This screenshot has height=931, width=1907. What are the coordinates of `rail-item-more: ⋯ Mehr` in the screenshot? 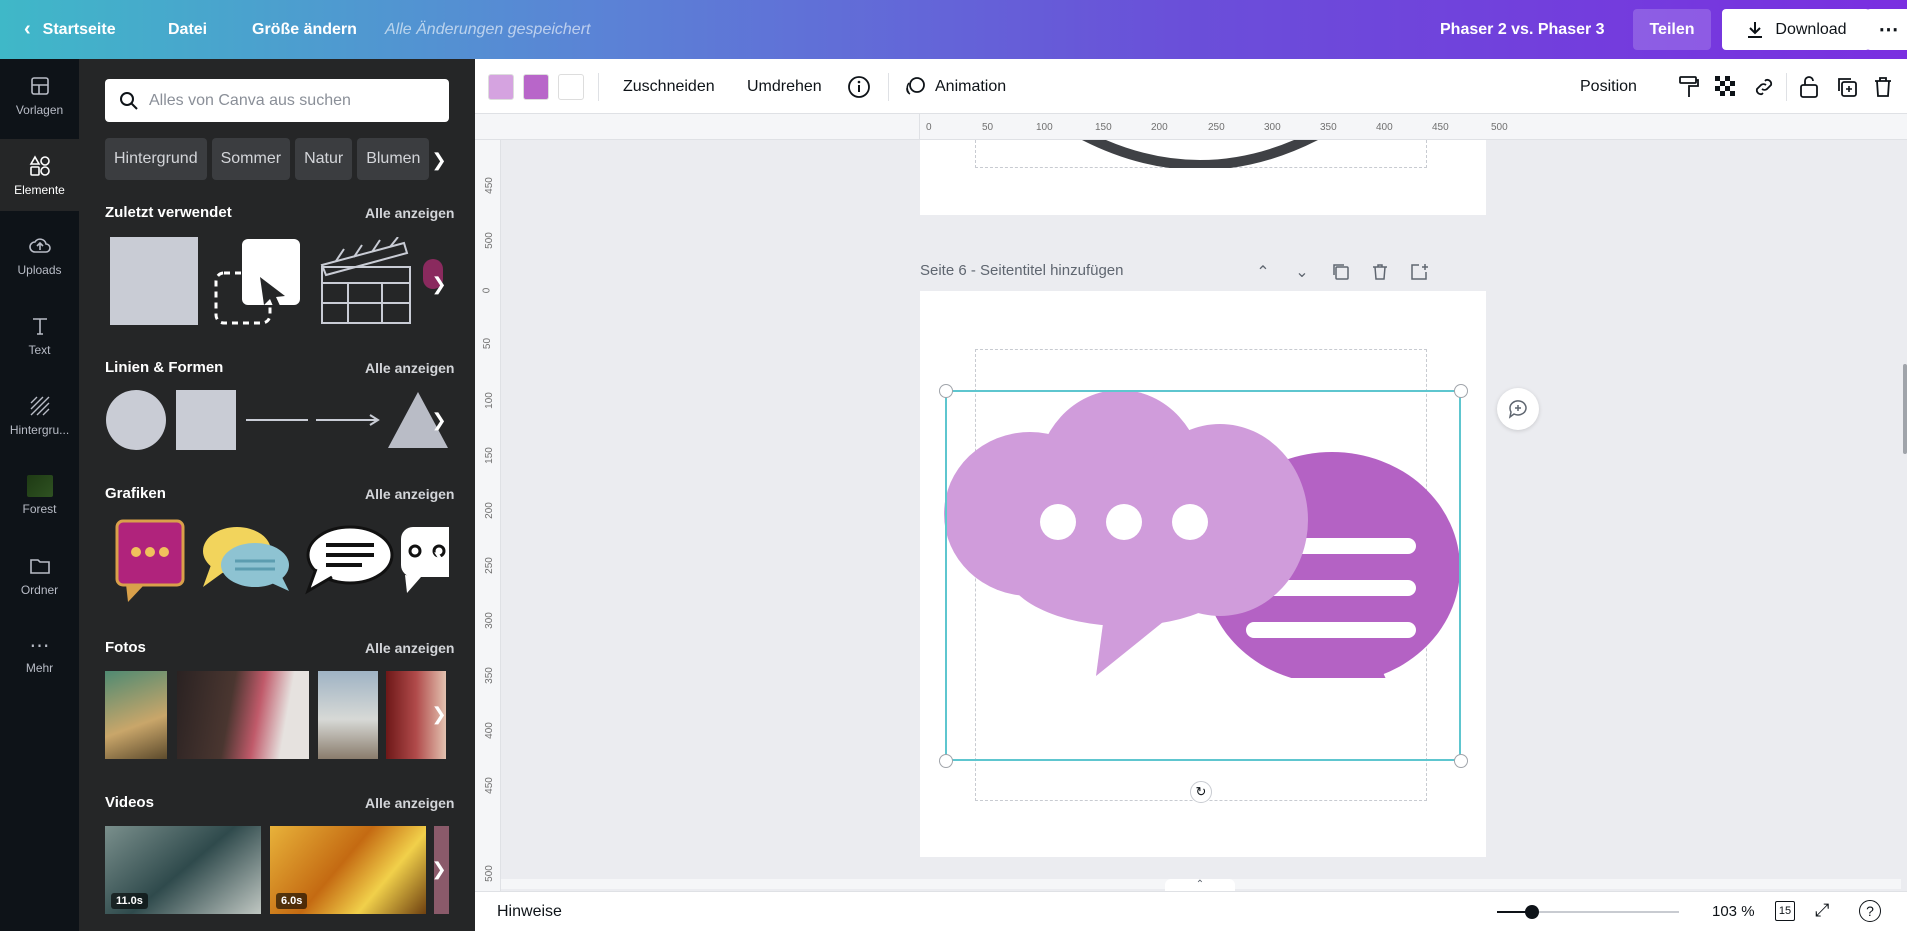 It's located at (39, 655).